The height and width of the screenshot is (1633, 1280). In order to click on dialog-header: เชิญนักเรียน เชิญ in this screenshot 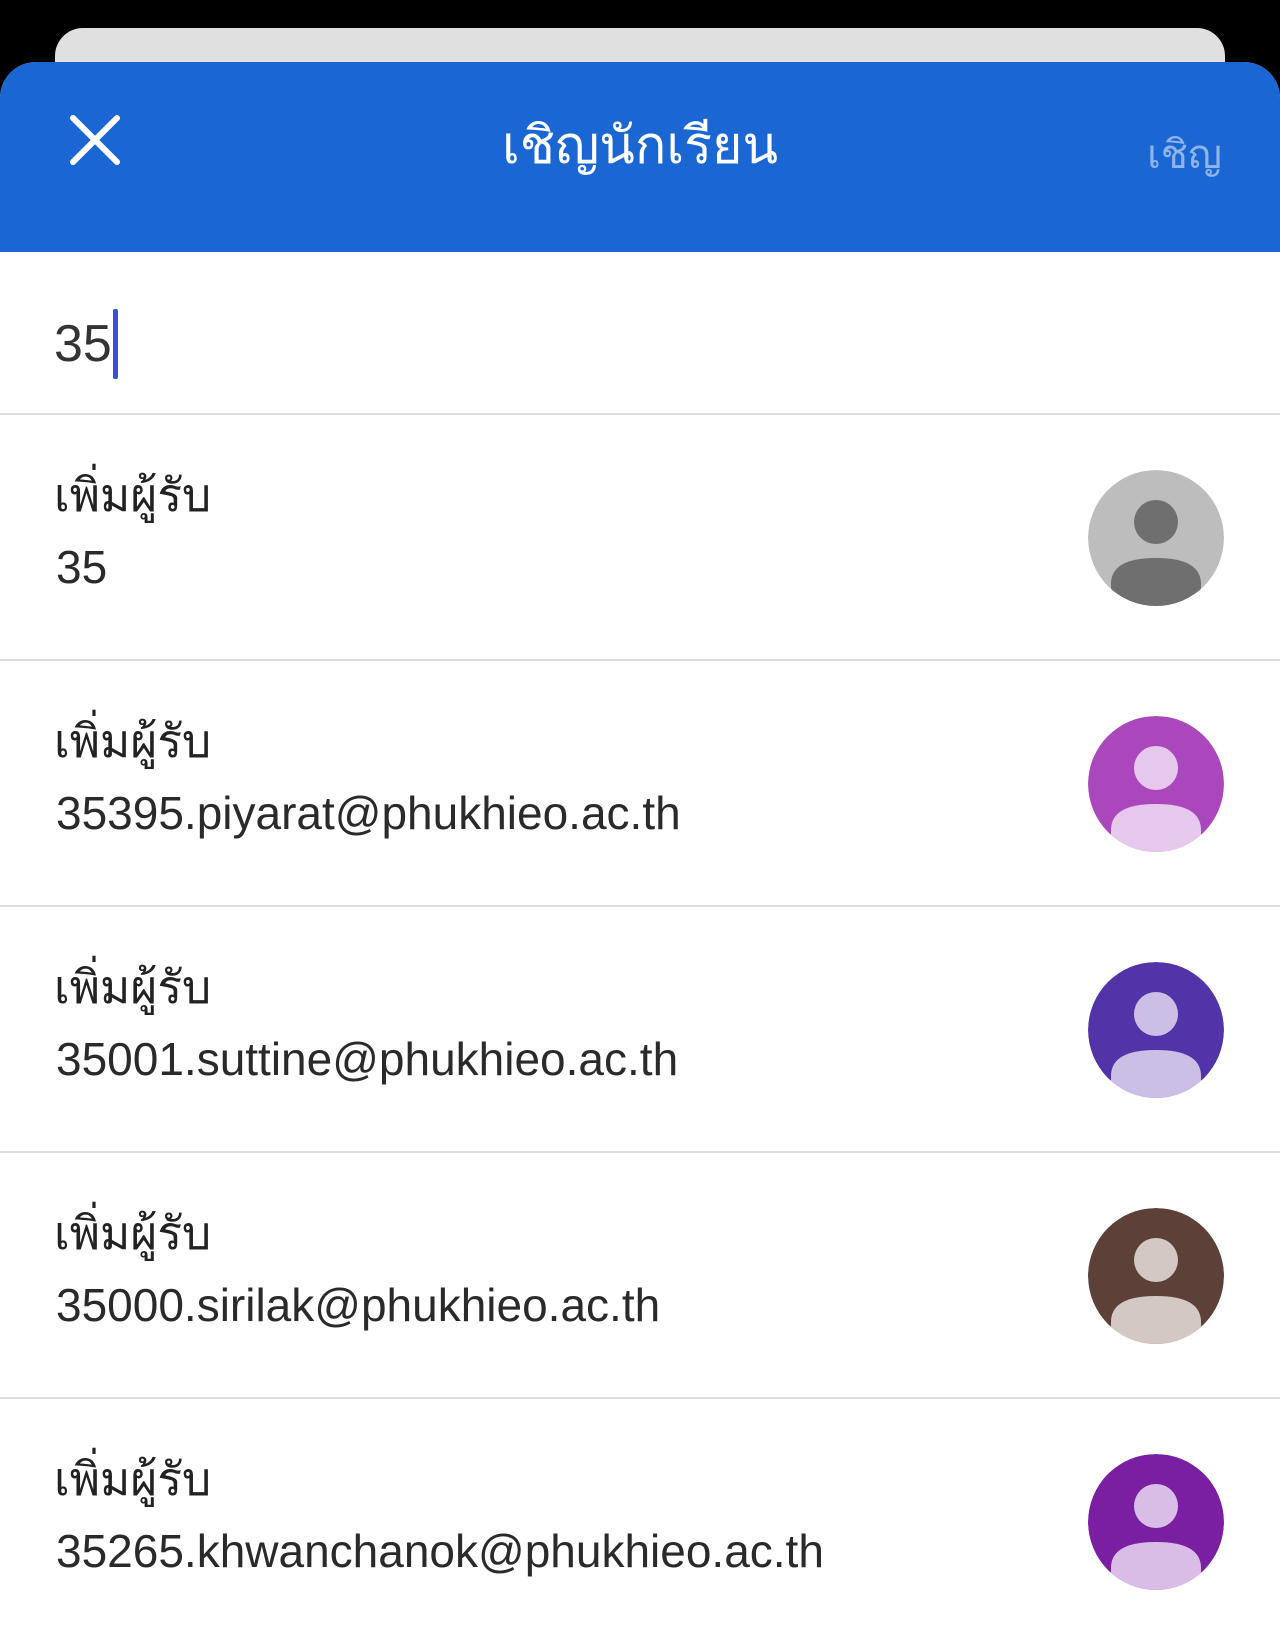, I will do `click(640, 157)`.